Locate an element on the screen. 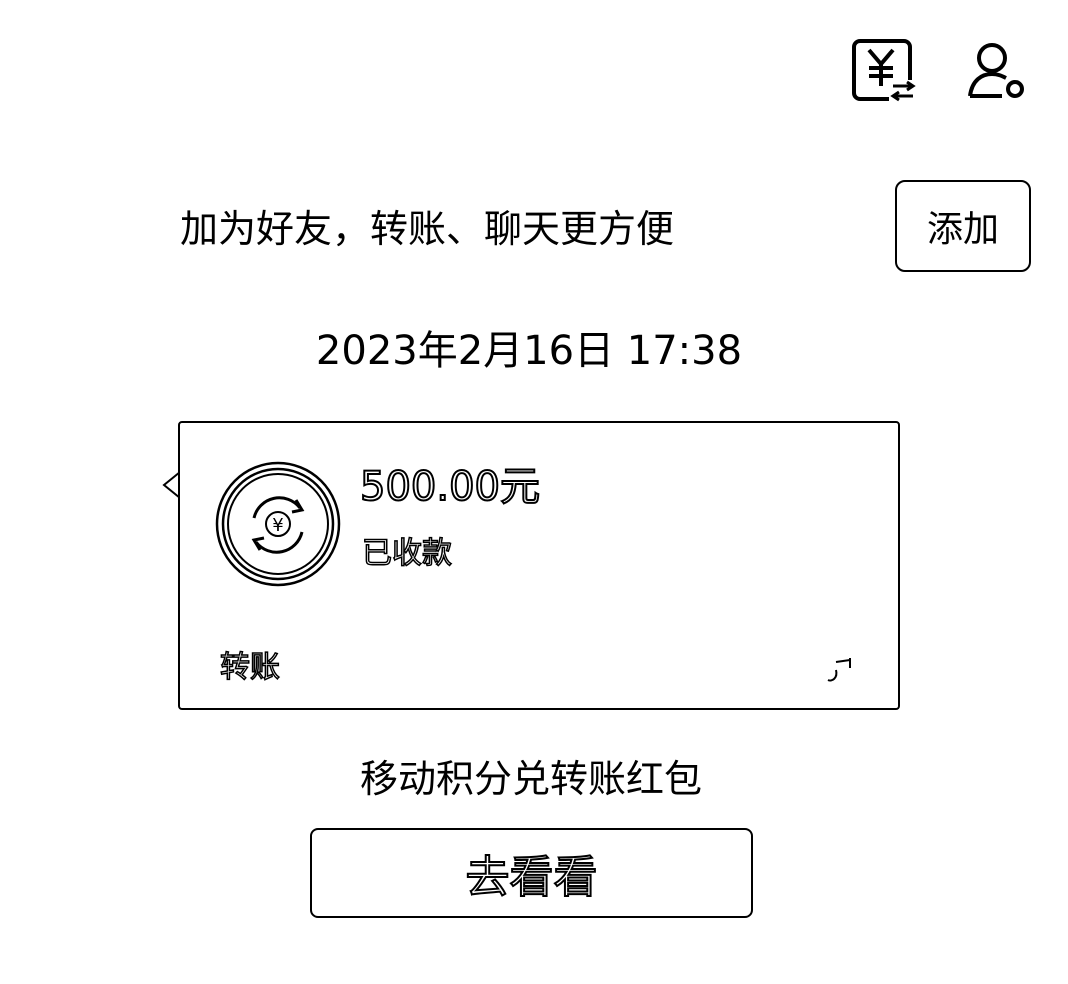  coin-transfer-icon: ¥ is located at coordinates (278, 524).